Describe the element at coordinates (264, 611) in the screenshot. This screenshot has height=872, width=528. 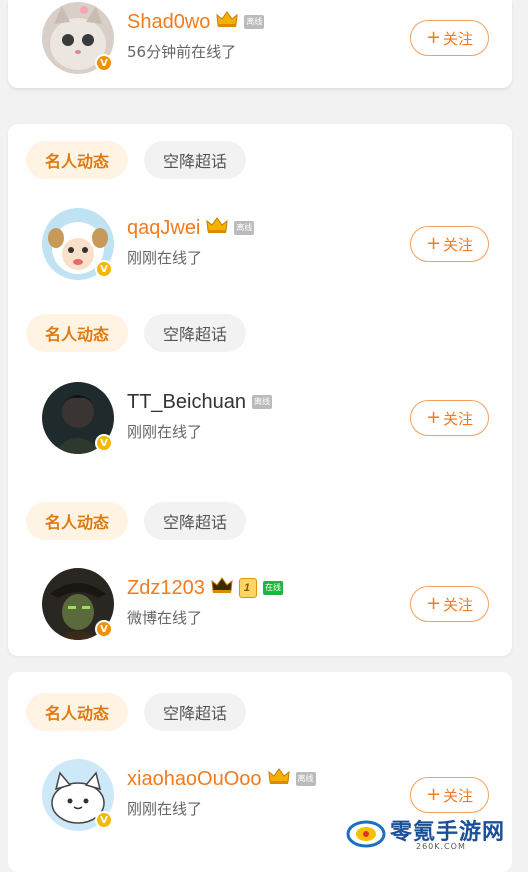
I see `user-row: V Zdz1203 1 在线 微博在线了 + 关注` at that location.